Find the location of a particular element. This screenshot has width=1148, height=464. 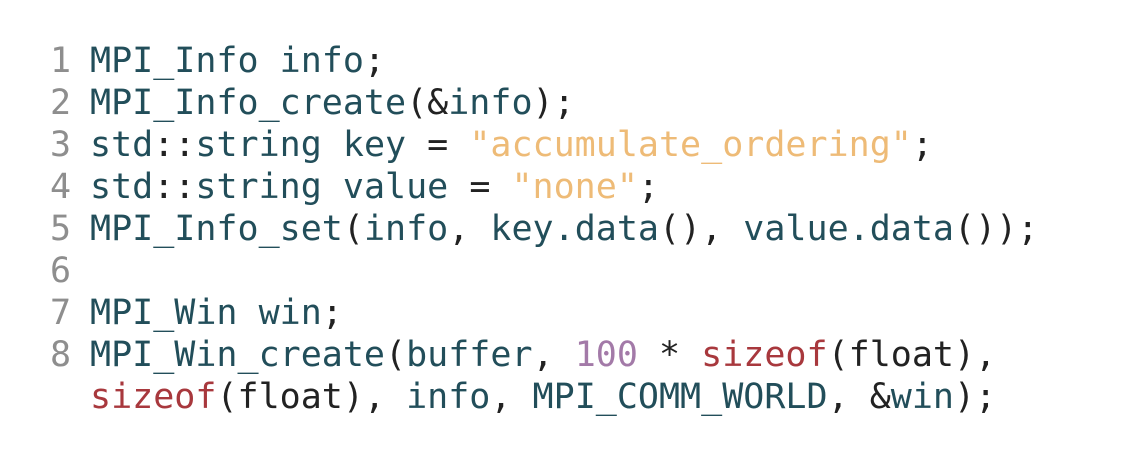

code-token: (& is located at coordinates (427, 103).